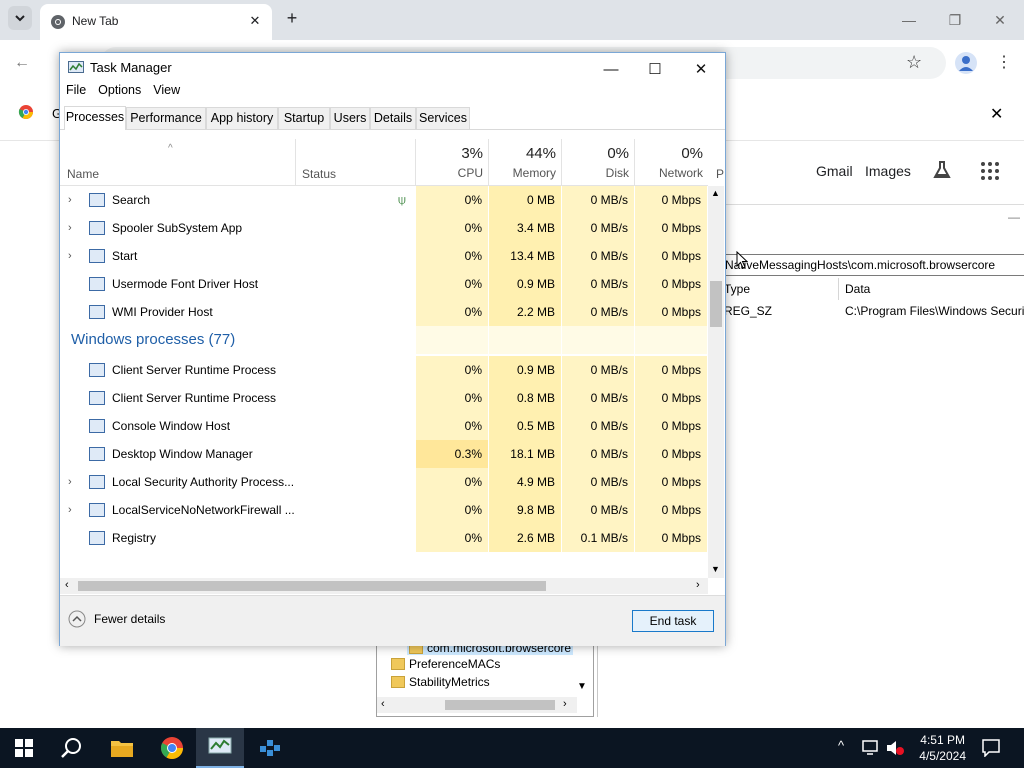  Describe the element at coordinates (393, 118) in the screenshot. I see `tab-details: Details` at that location.